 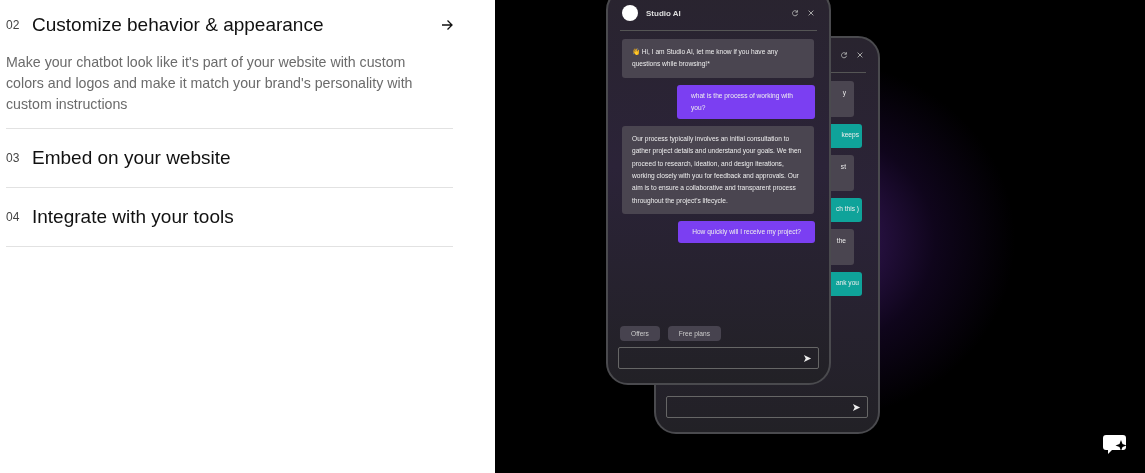 I want to click on feature-title: Customize behavior & appearance, so click(x=230, y=25).